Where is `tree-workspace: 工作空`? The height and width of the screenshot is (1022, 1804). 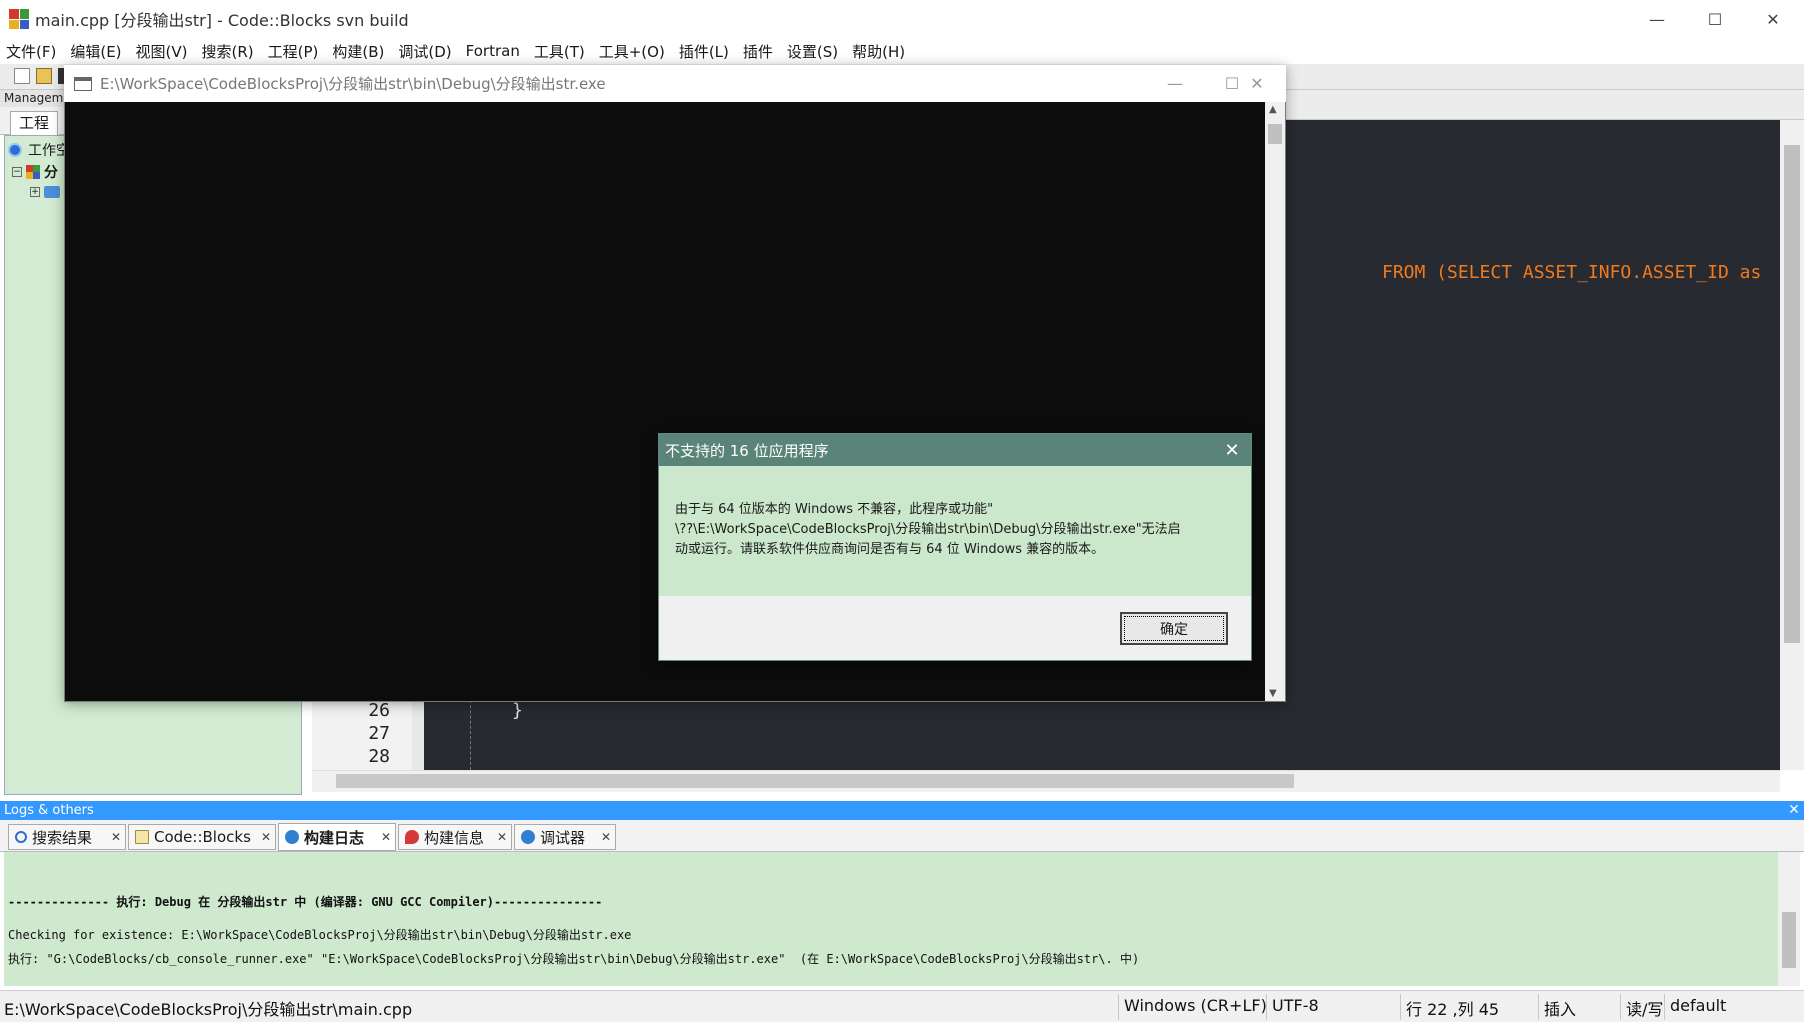
tree-workspace: 工作空 is located at coordinates (39, 150).